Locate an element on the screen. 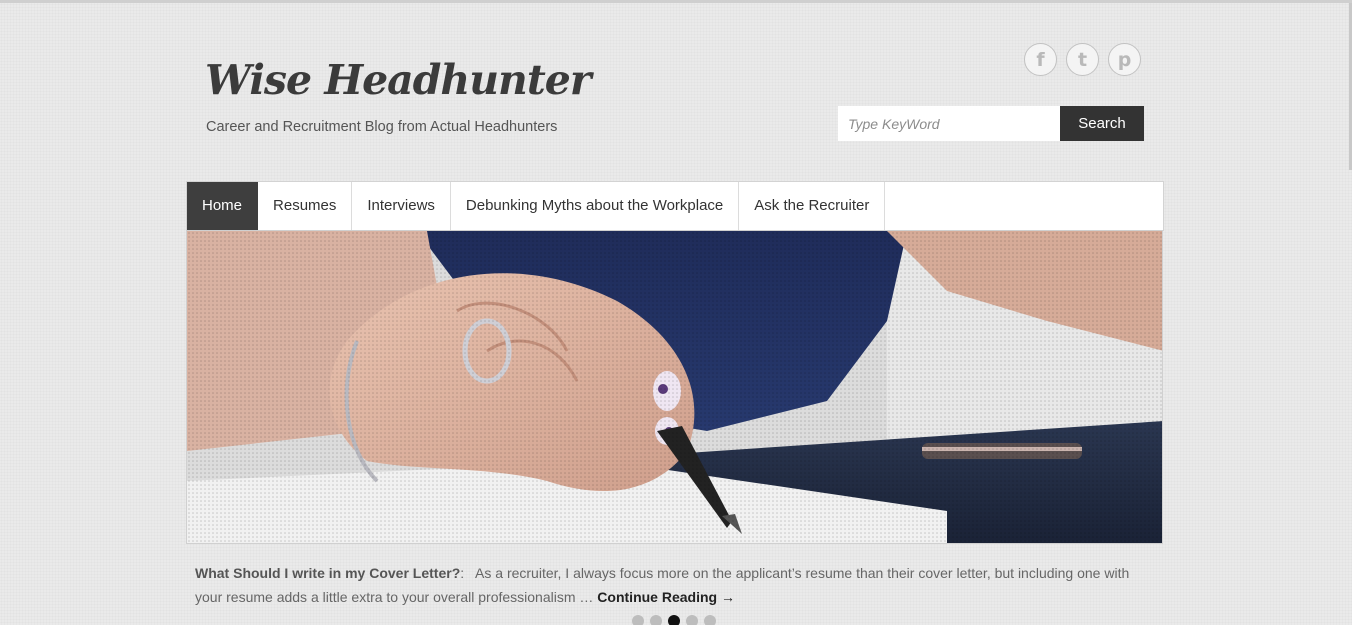 Image resolution: width=1352 pixels, height=625 pixels. pinterest-icon: p is located at coordinates (1124, 59).